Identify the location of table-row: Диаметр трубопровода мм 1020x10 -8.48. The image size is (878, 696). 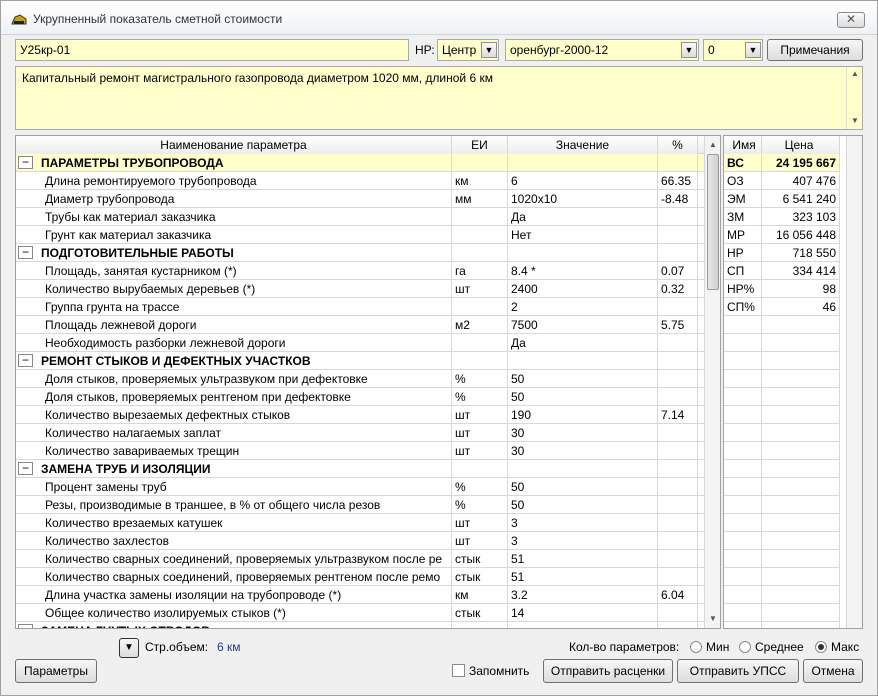
(361, 199).